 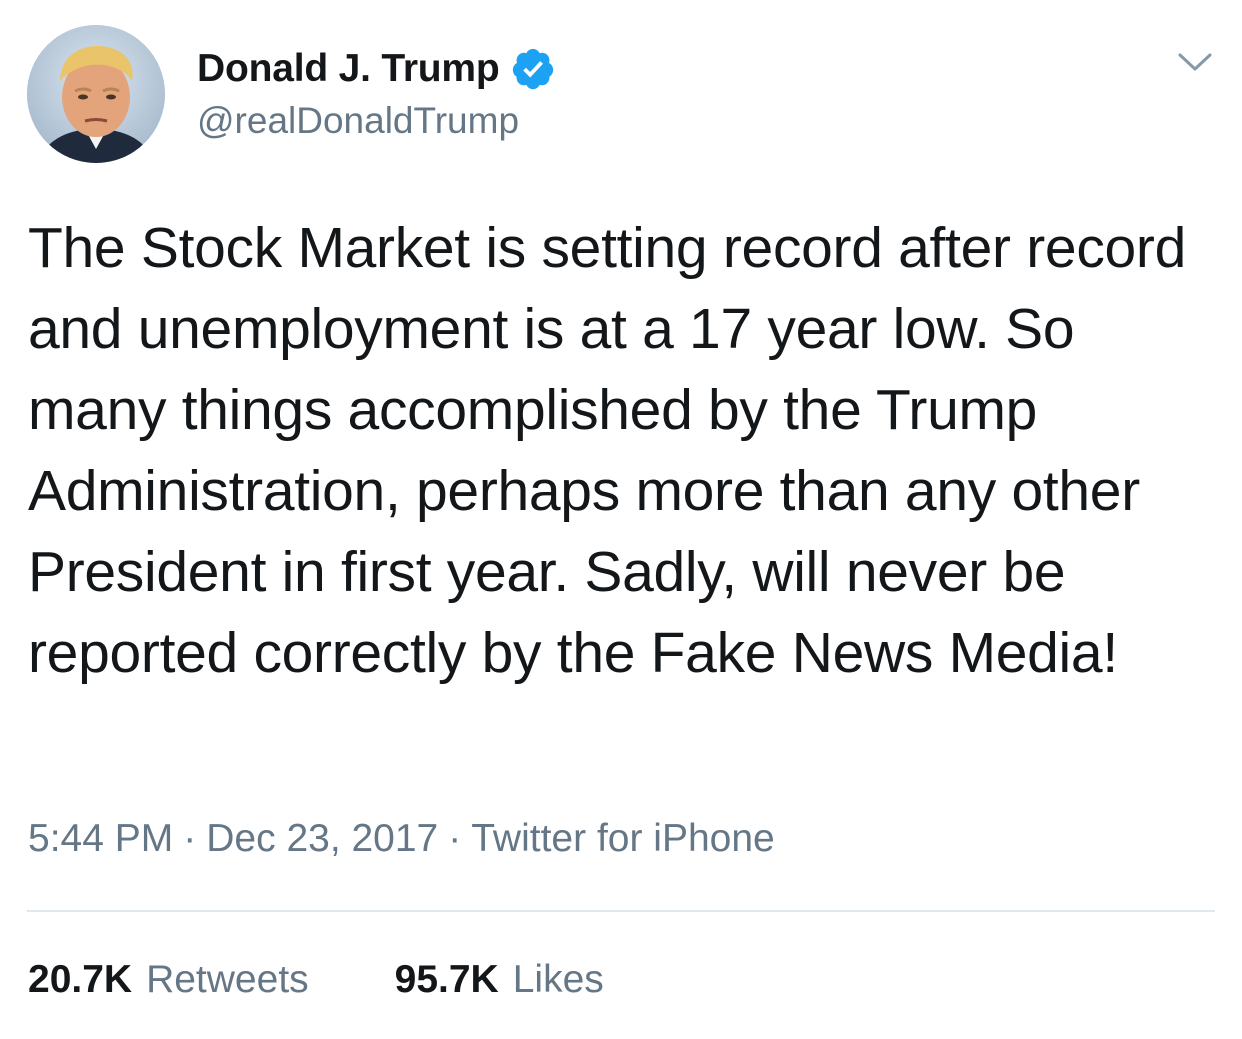 I want to click on tweet-time: 5:44 PM, so click(x=100, y=839).